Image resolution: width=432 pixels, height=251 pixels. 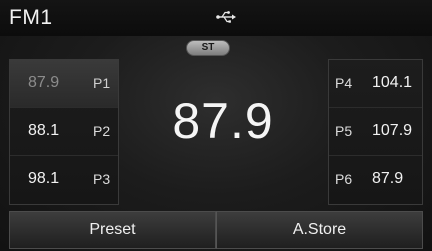 I want to click on preset-frequency: 104.1, so click(x=392, y=82).